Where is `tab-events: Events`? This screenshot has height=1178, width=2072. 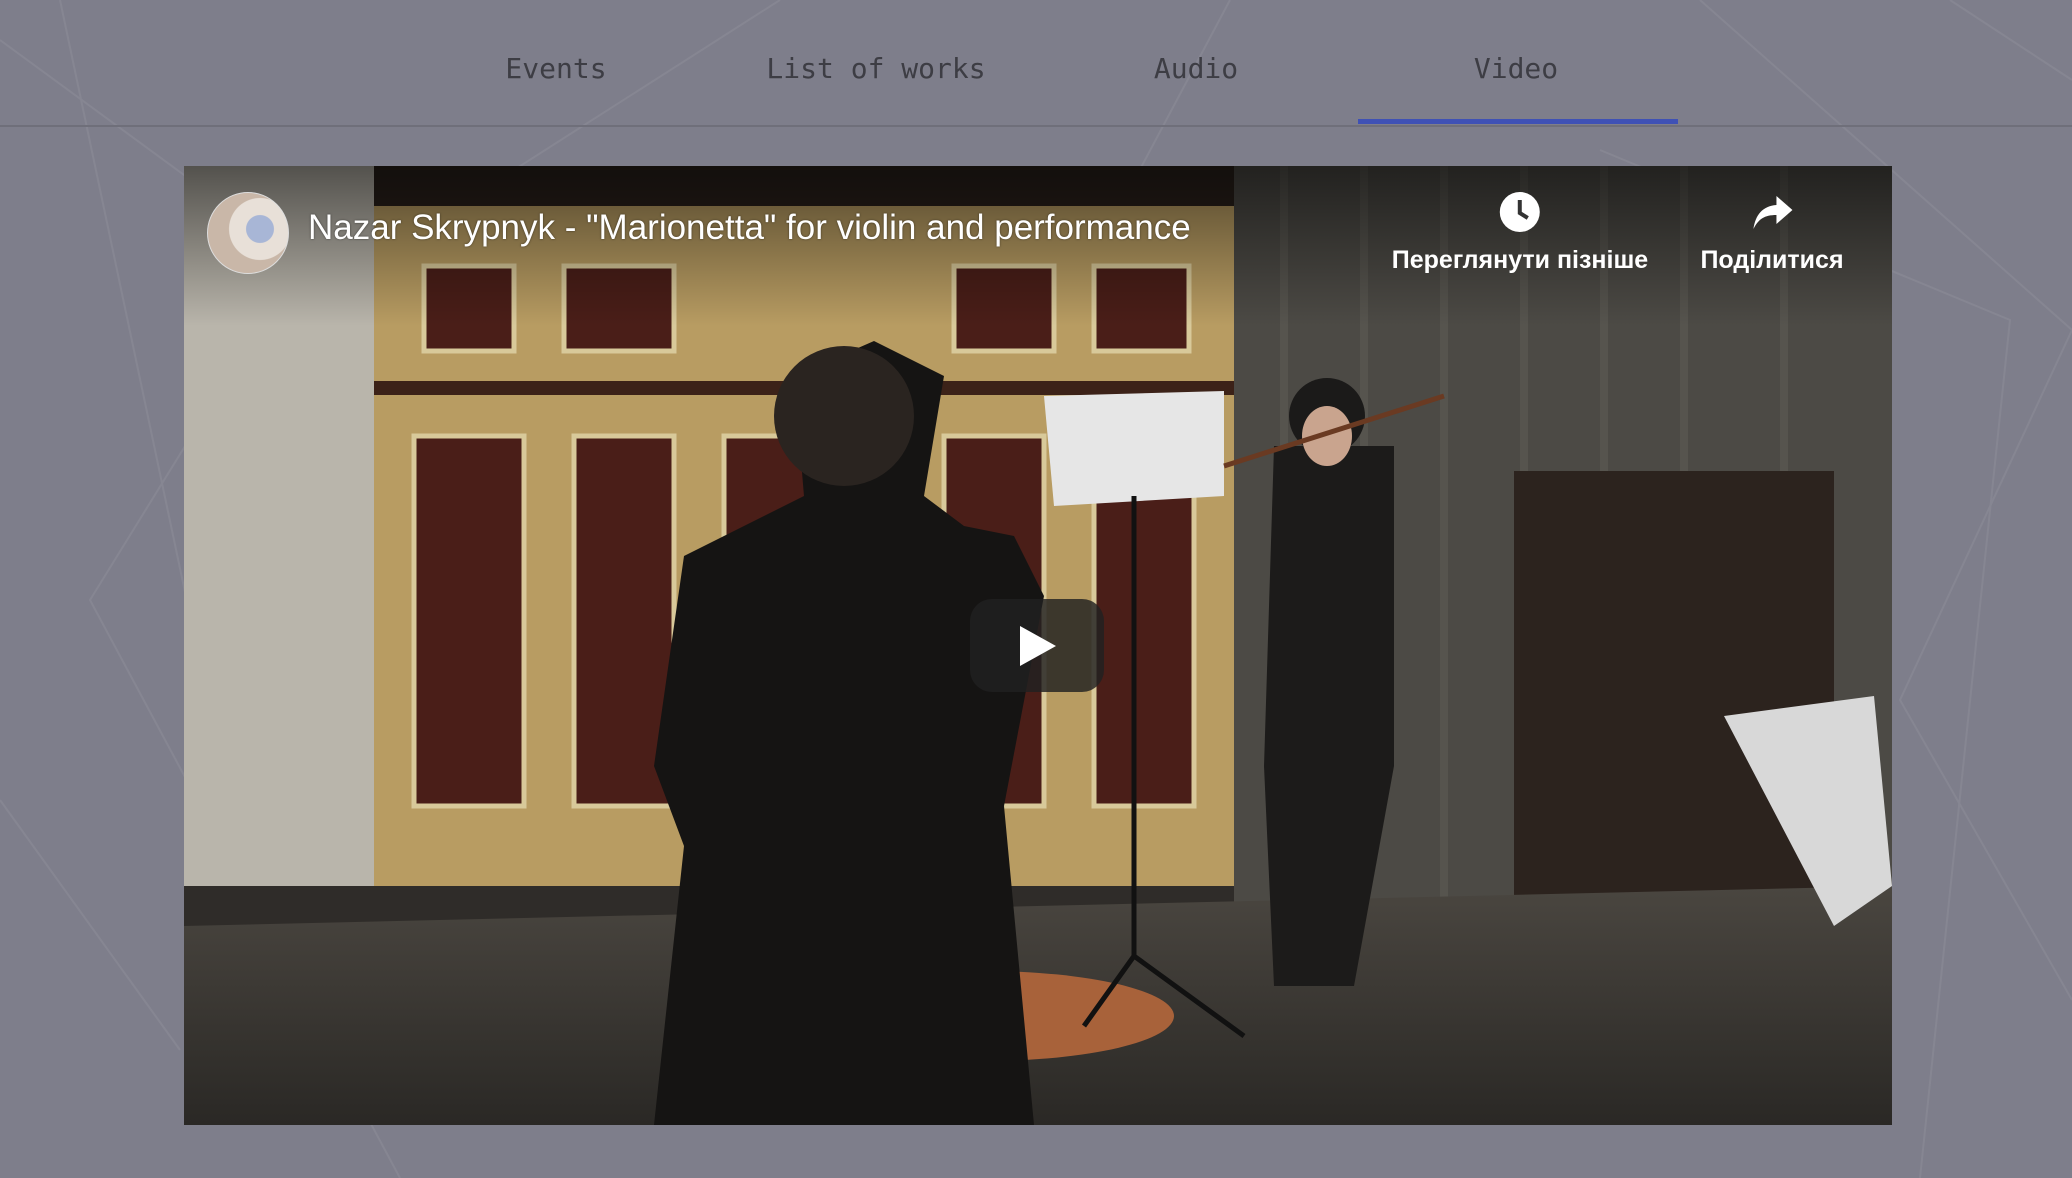
tab-events: Events is located at coordinates (555, 68).